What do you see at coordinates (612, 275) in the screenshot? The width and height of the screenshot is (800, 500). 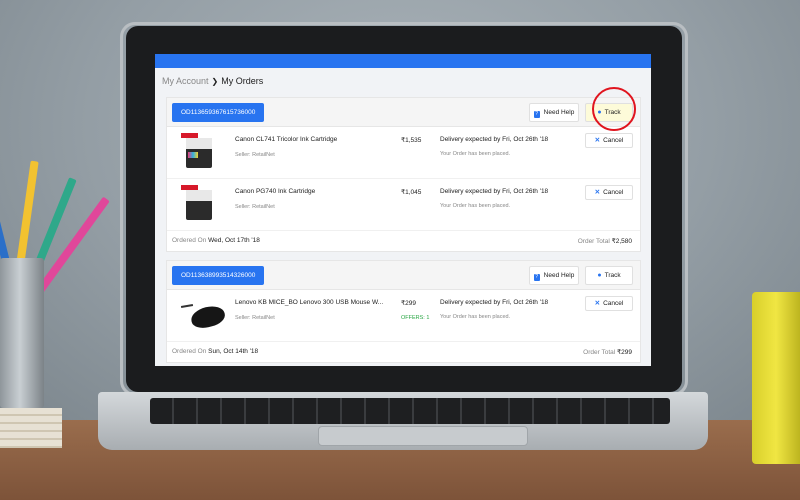 I see `track-label: Track` at bounding box center [612, 275].